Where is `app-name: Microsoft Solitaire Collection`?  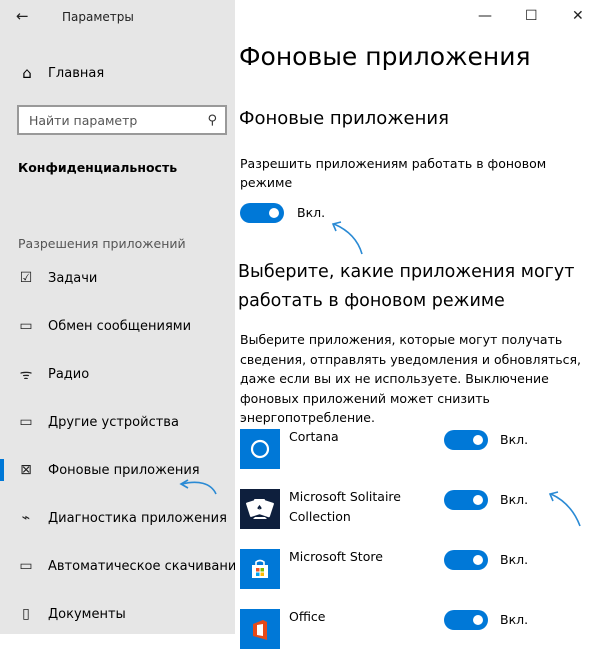
app-name: Microsoft Solitaire Collection is located at coordinates (345, 506).